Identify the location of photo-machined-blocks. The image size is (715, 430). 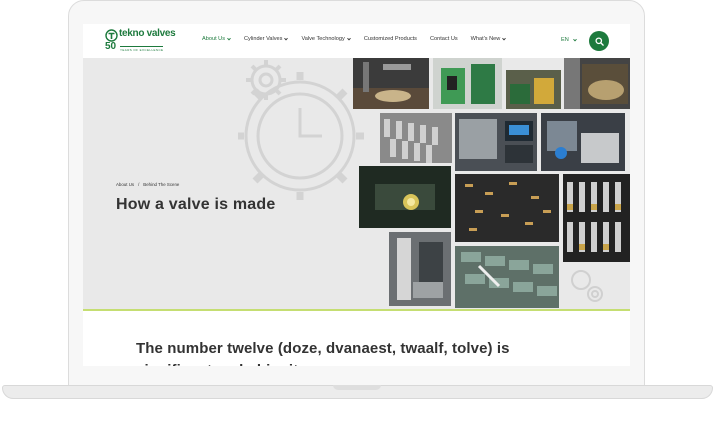
(507, 277).